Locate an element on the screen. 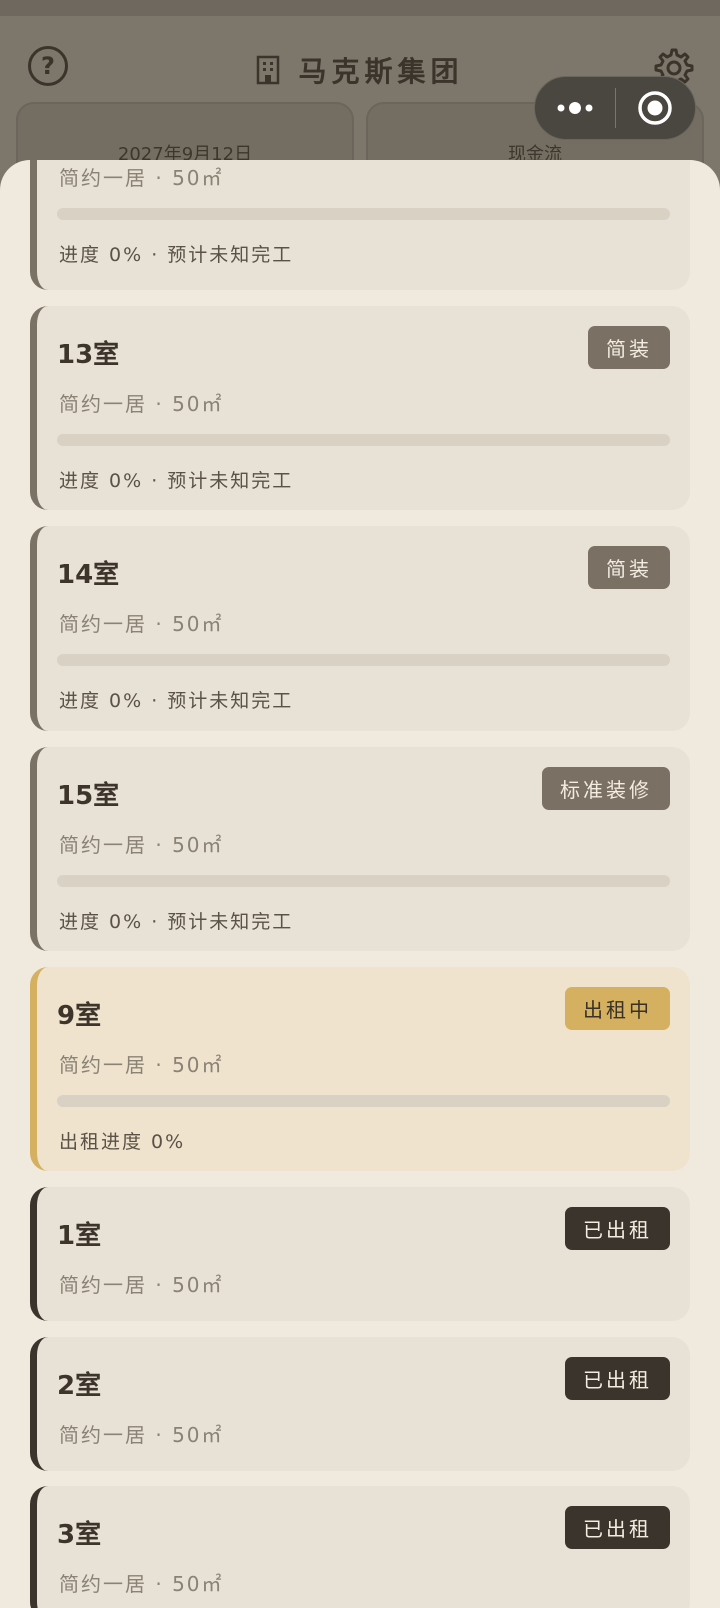 This screenshot has width=720, height=1608. mini-program-capsule is located at coordinates (615, 108).